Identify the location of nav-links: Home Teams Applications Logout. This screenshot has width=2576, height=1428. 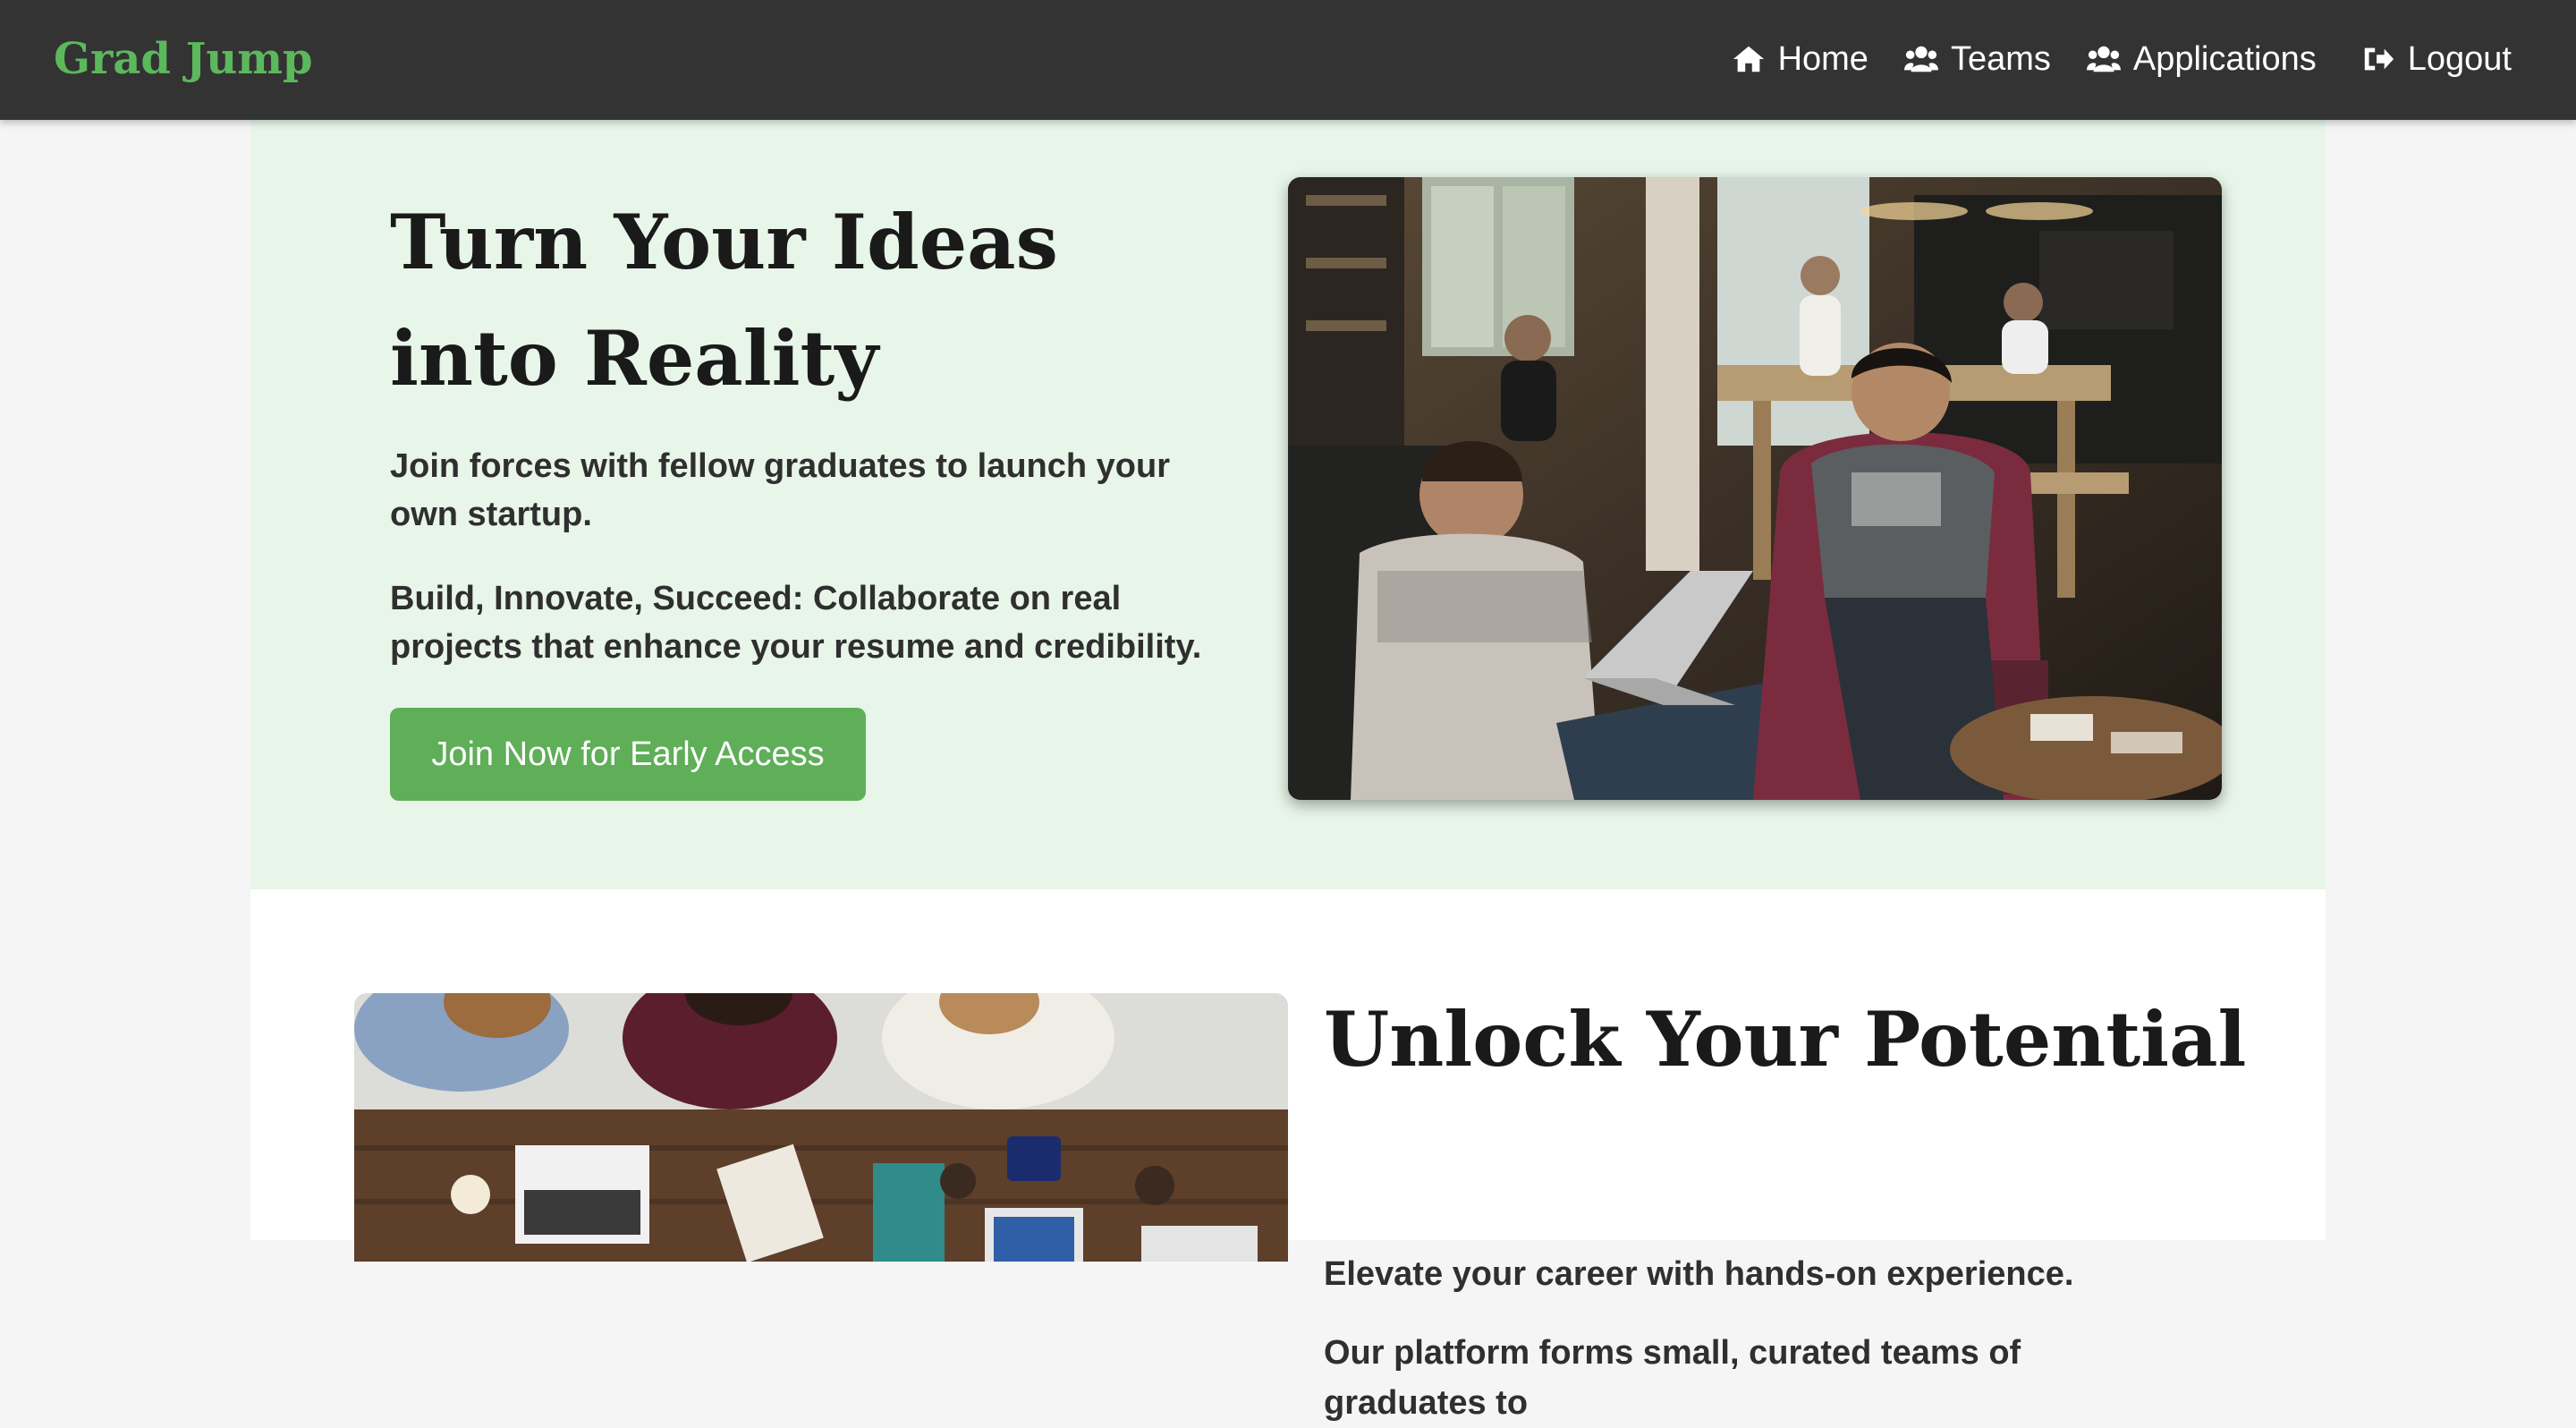
(2104, 59).